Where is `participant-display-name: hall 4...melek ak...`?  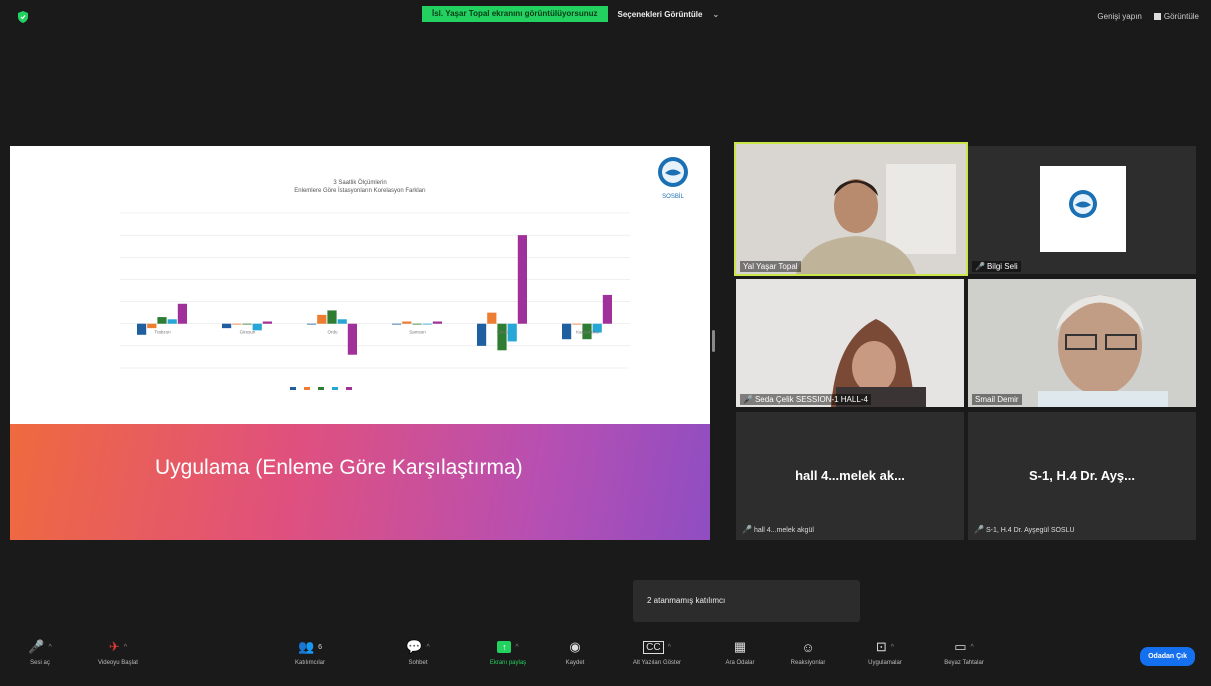 participant-display-name: hall 4...melek ak... is located at coordinates (850, 475).